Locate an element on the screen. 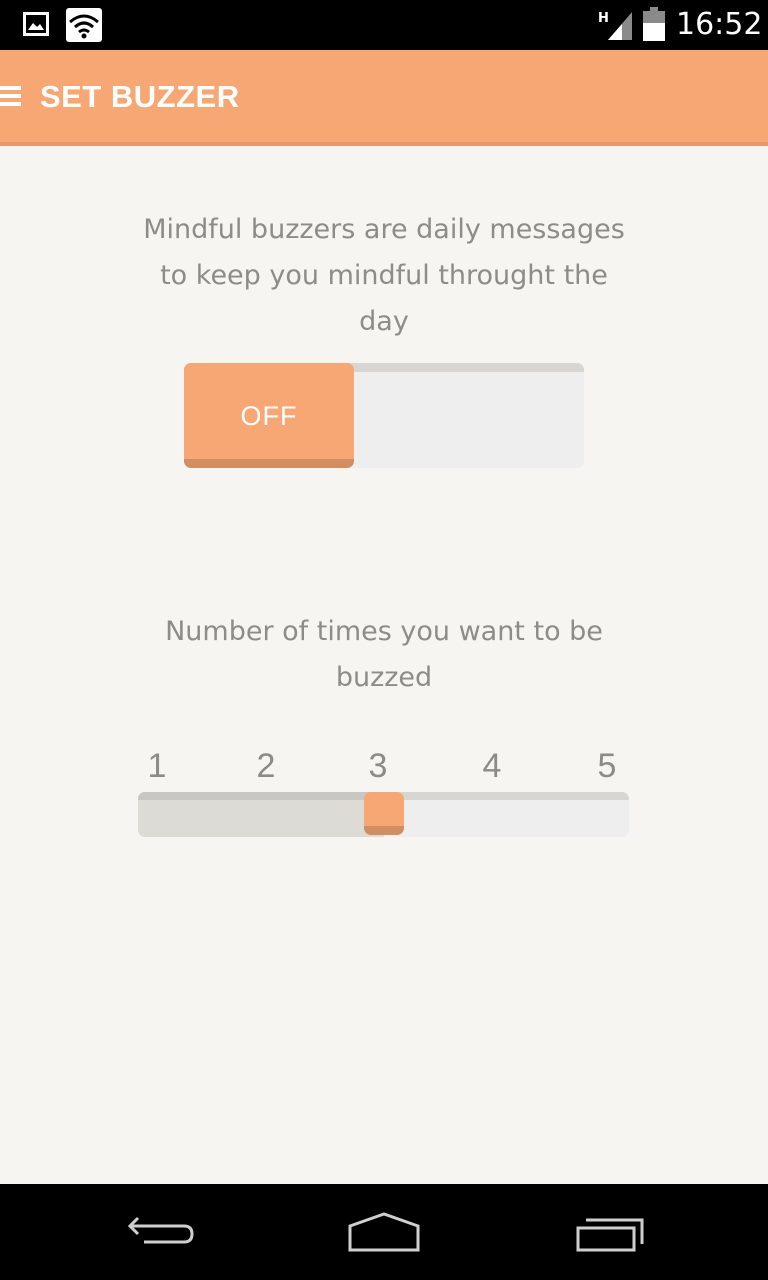 The height and width of the screenshot is (1280, 768). back-icon is located at coordinates (160, 1230).